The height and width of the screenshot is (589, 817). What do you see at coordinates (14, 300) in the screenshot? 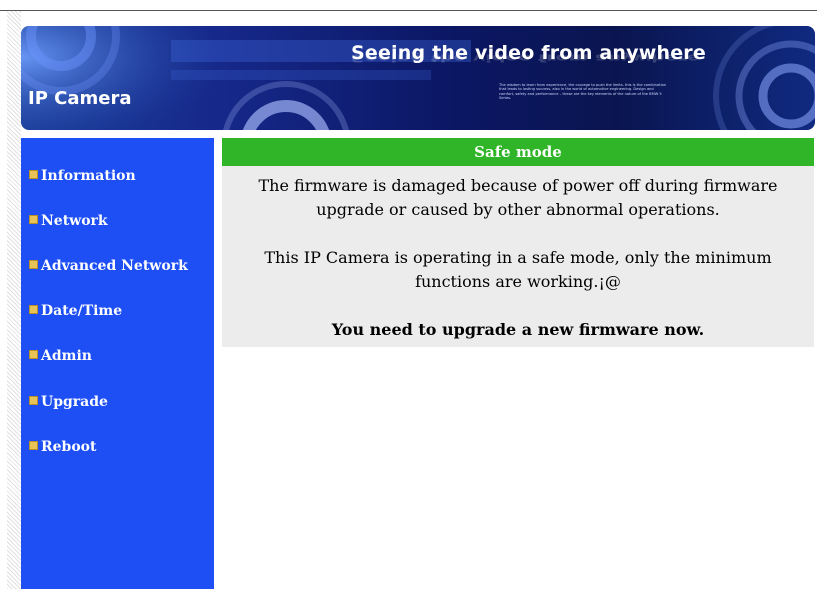
I see `left-decorative-stripe` at bounding box center [14, 300].